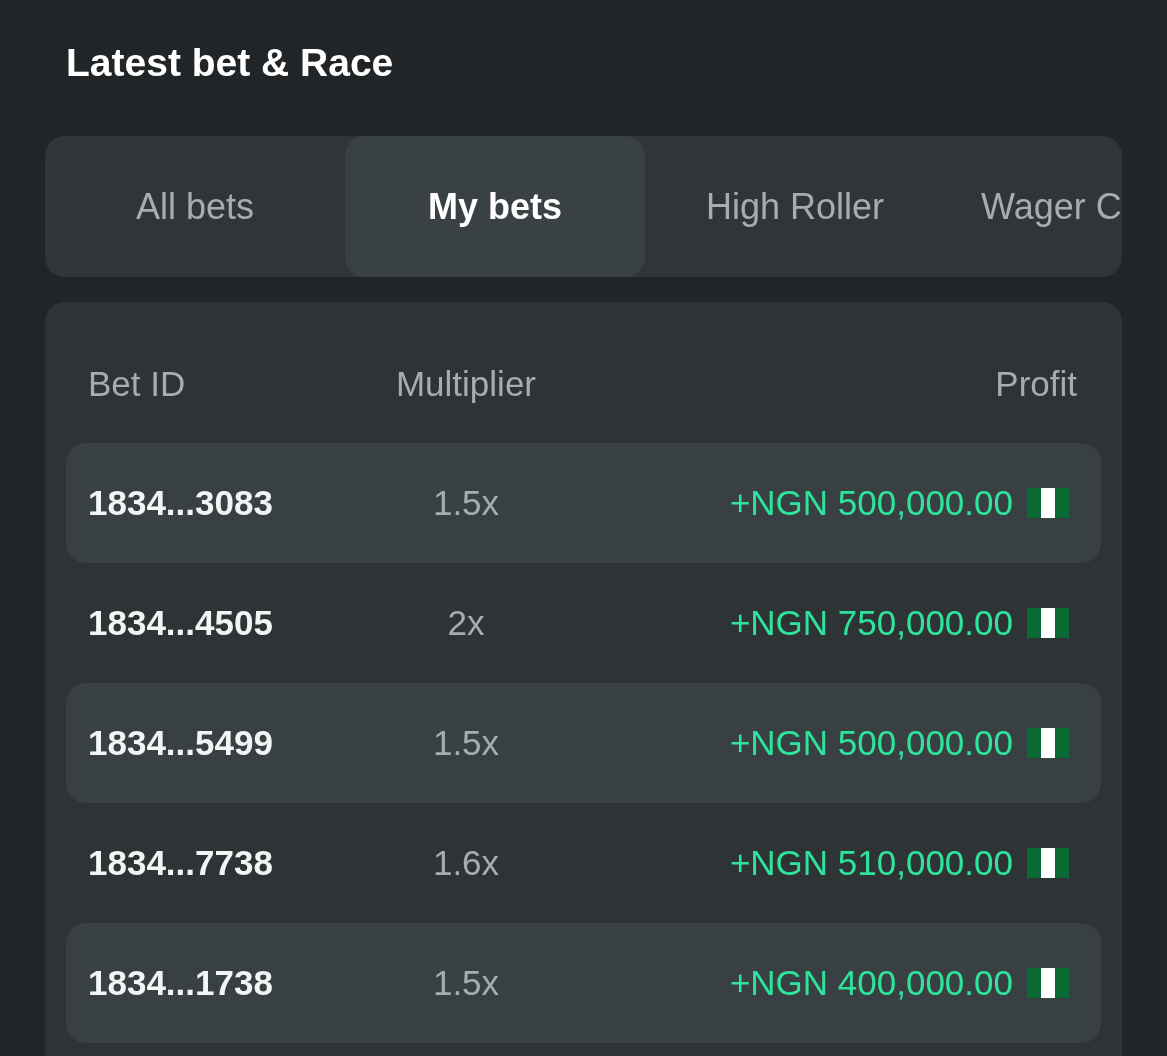  Describe the element at coordinates (181, 502) in the screenshot. I see `bet-id-cell-text: 1834...3083` at that location.